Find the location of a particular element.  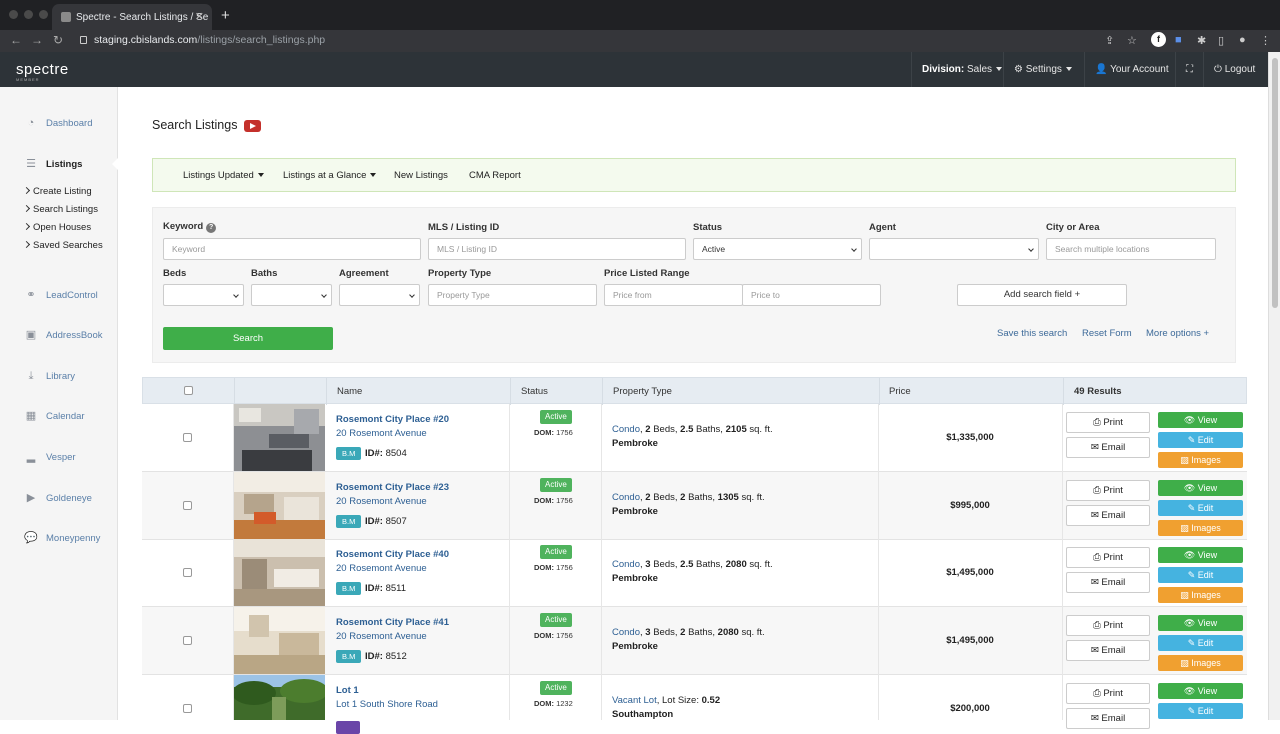

add-search-field-button: Add search field + is located at coordinates (1042, 295).